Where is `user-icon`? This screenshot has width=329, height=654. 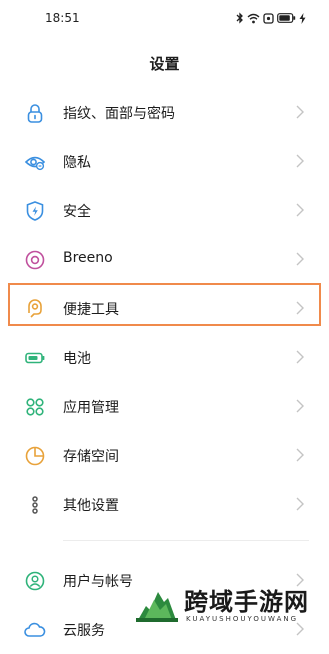 user-icon is located at coordinates (35, 581).